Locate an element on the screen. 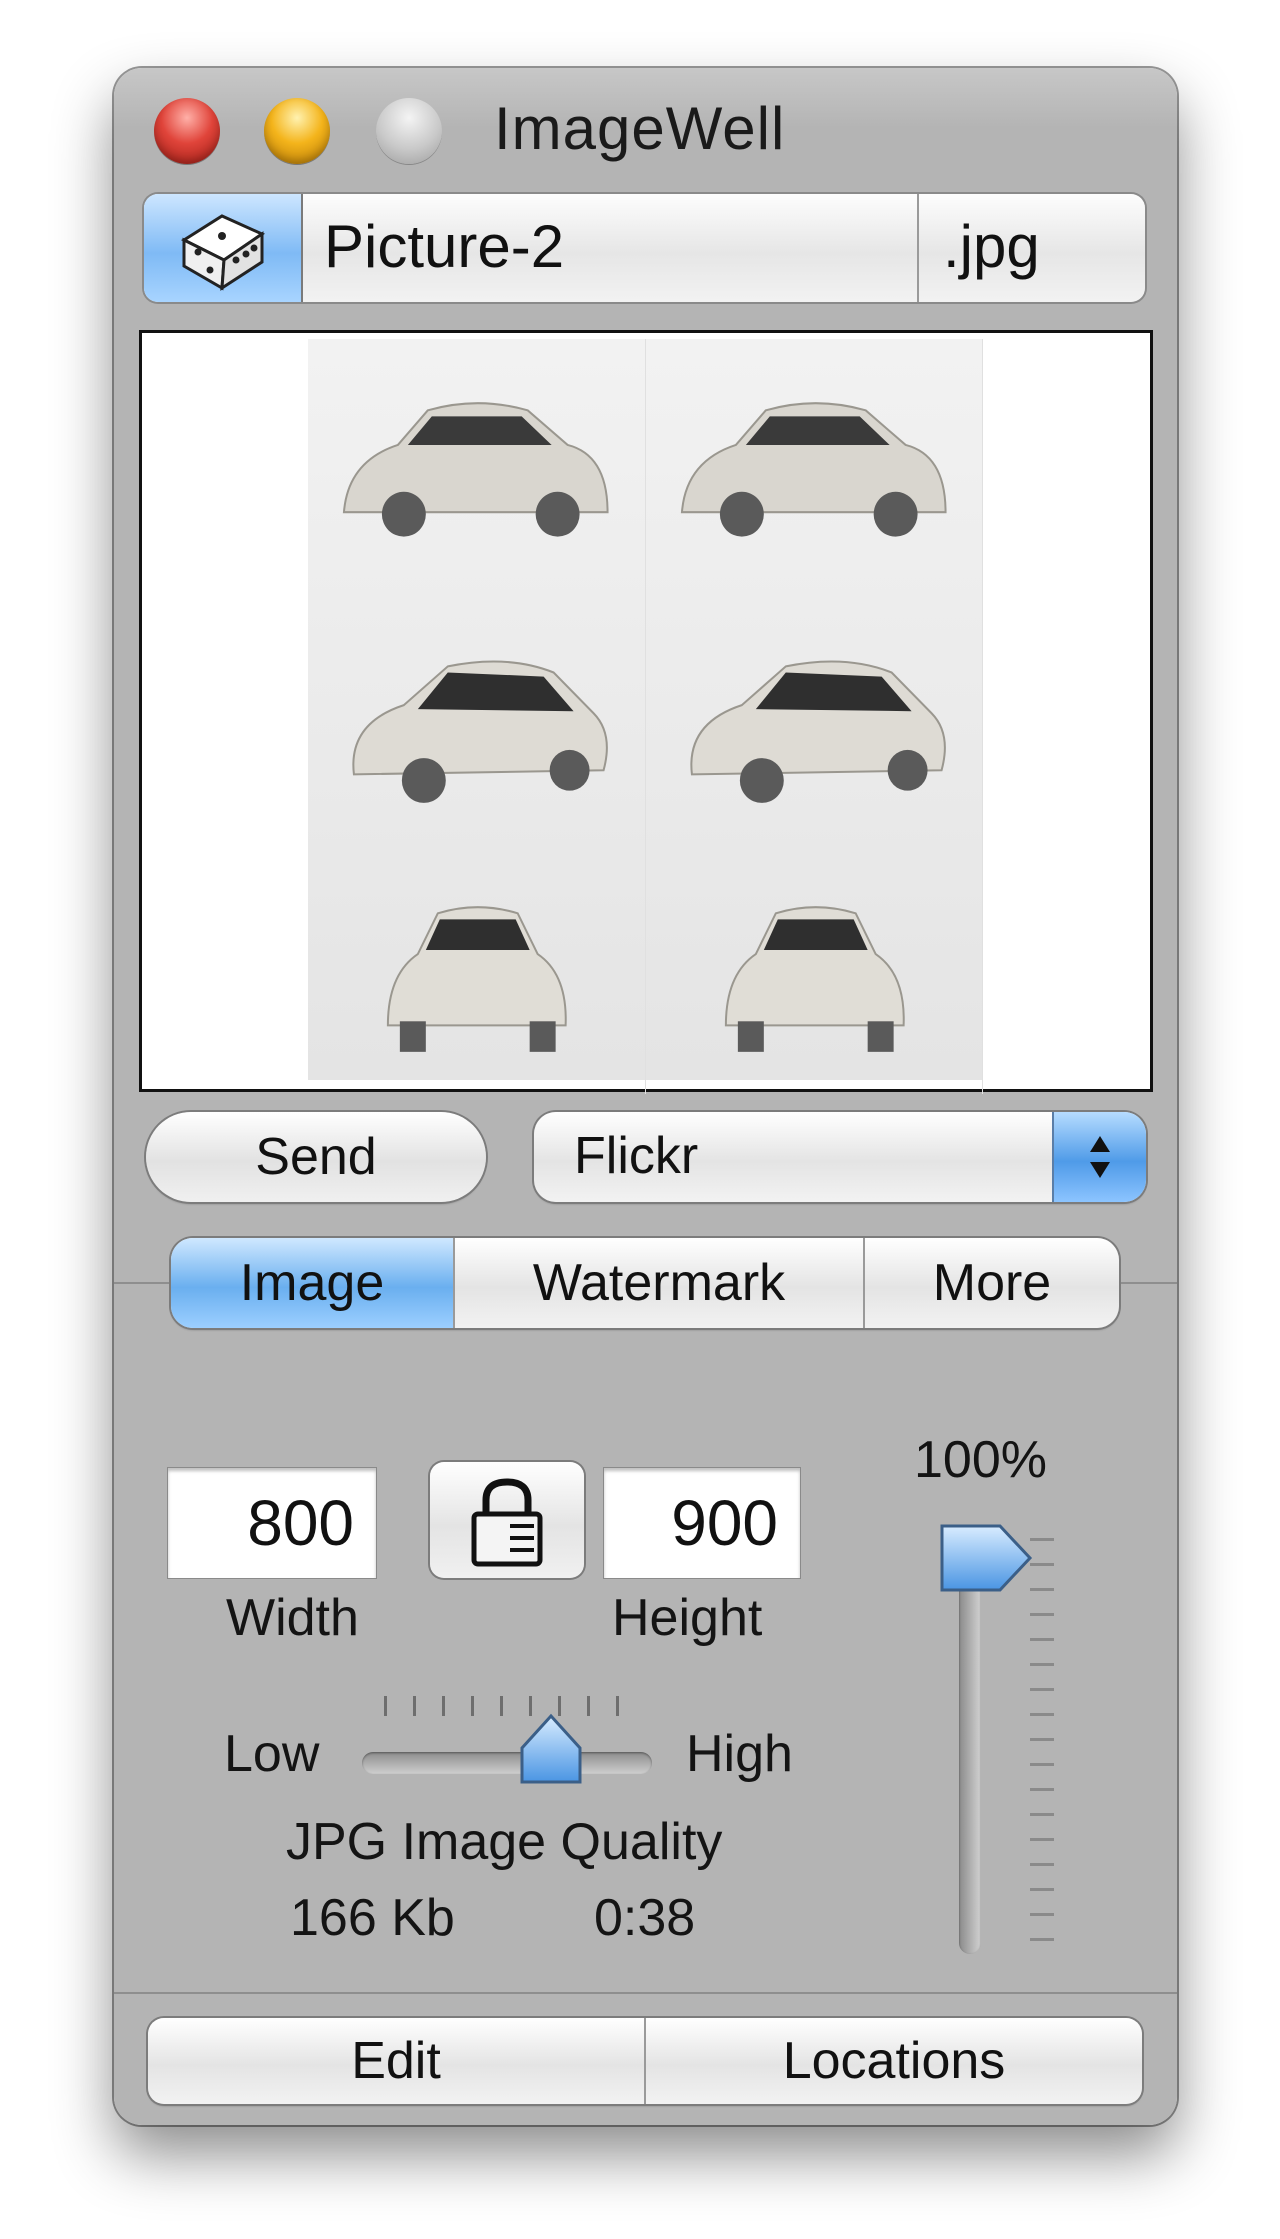  close-button is located at coordinates (187, 131).